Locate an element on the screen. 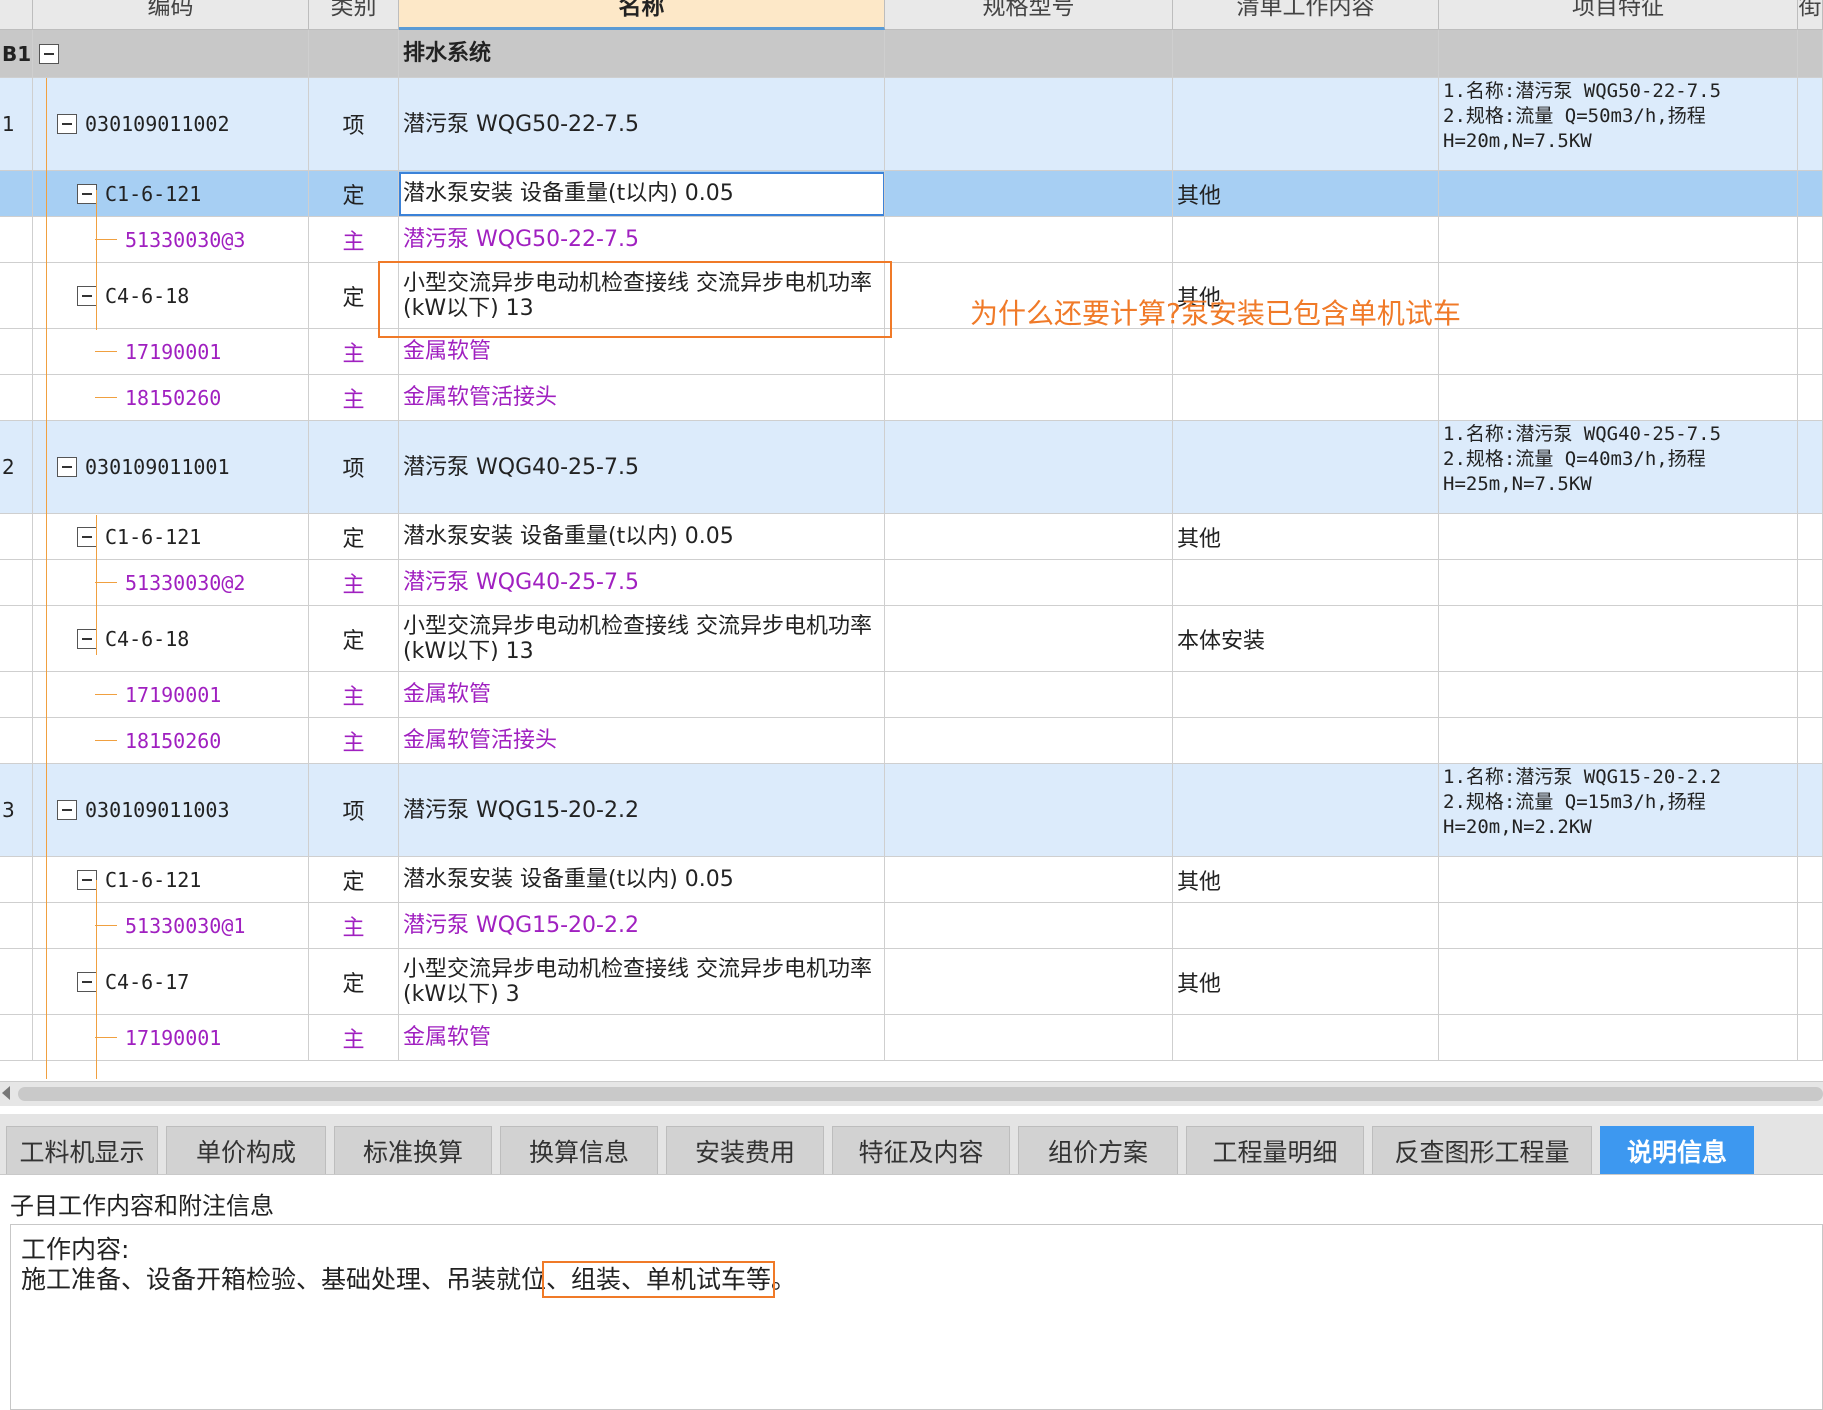 The height and width of the screenshot is (1410, 1823). tab-10: 说明信息 is located at coordinates (1677, 1150).